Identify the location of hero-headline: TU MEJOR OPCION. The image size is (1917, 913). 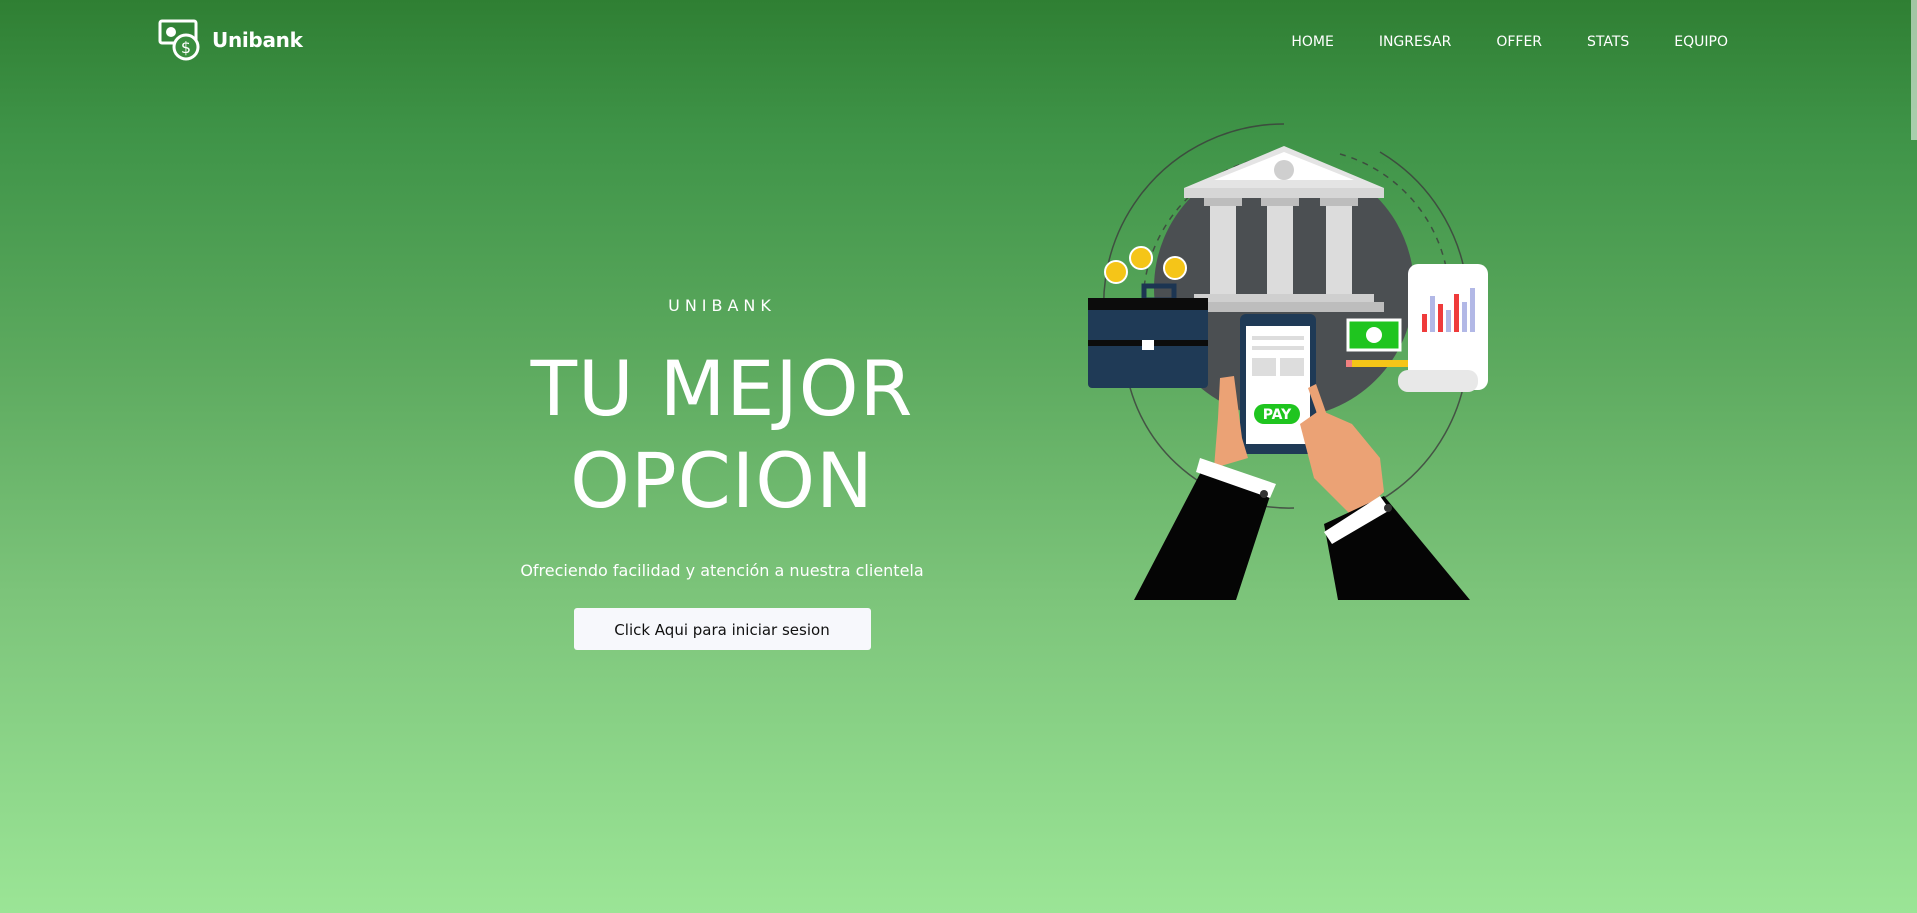
(722, 435).